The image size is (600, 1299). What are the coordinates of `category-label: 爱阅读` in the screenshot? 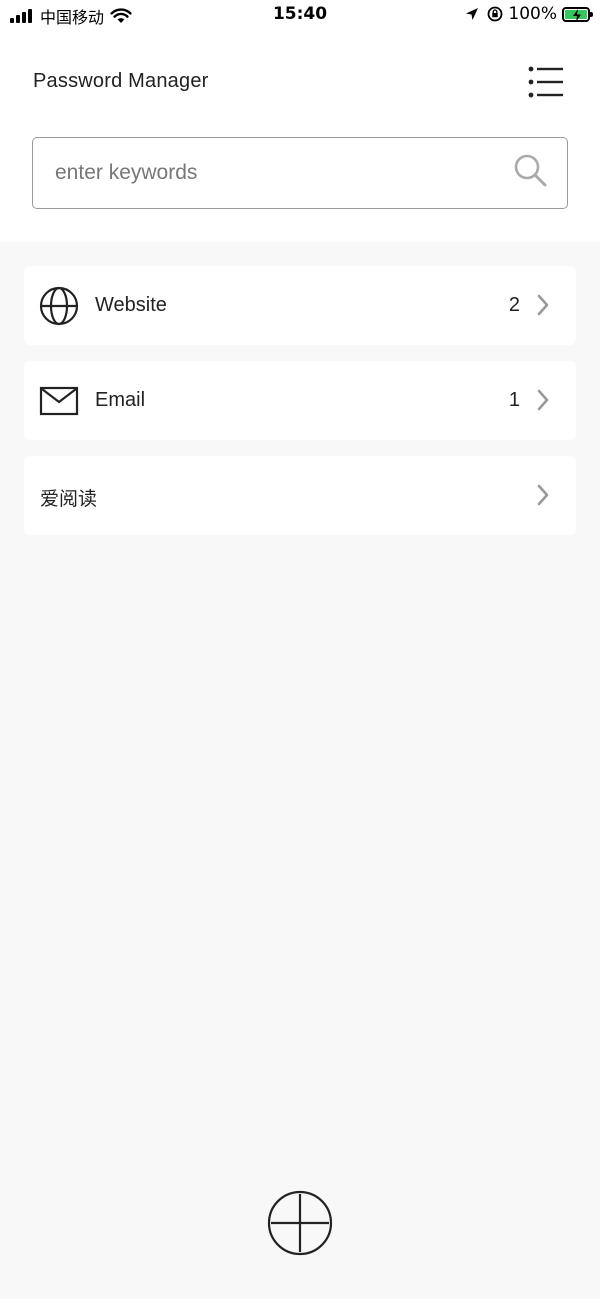 It's located at (69, 499).